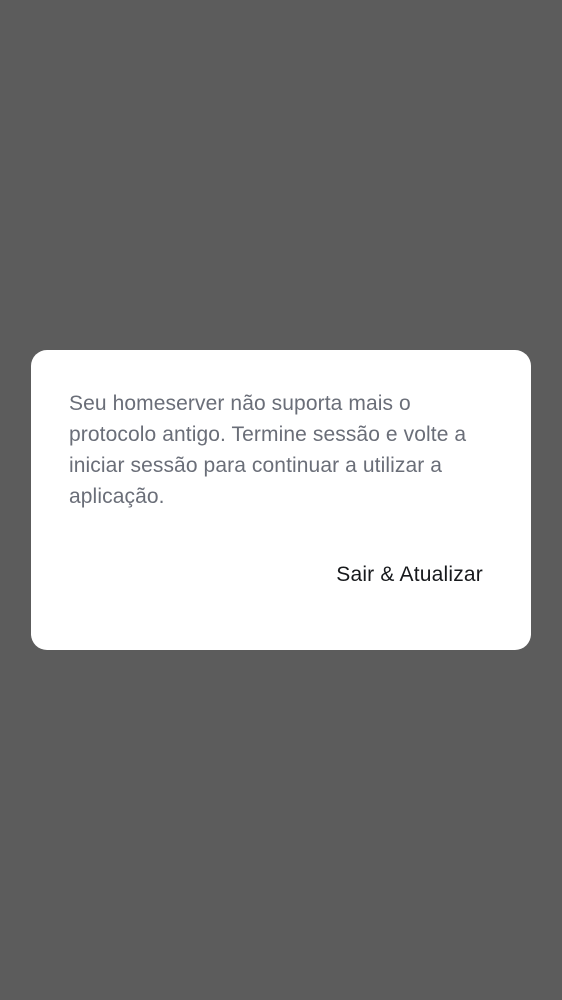 The image size is (562, 1000). What do you see at coordinates (409, 575) in the screenshot?
I see `logout-and-upgrade-button: Sair & Atualizar` at bounding box center [409, 575].